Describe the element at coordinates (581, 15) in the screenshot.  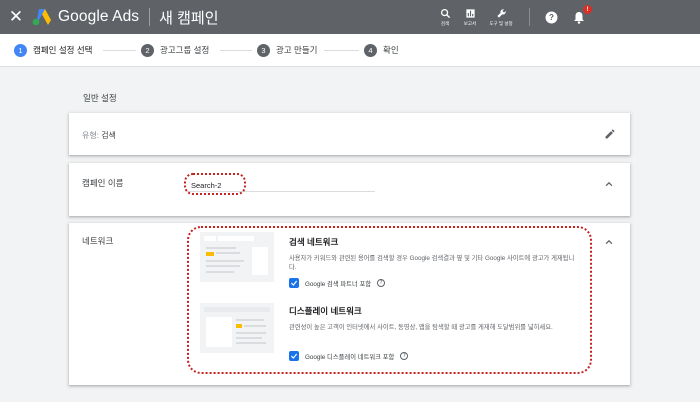
I see `notifications-button: !` at that location.